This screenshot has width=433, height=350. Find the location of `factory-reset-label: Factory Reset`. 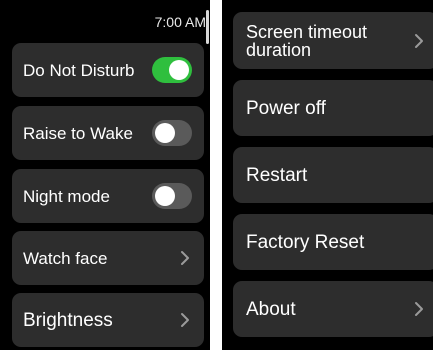

factory-reset-label: Factory Reset is located at coordinates (305, 242).